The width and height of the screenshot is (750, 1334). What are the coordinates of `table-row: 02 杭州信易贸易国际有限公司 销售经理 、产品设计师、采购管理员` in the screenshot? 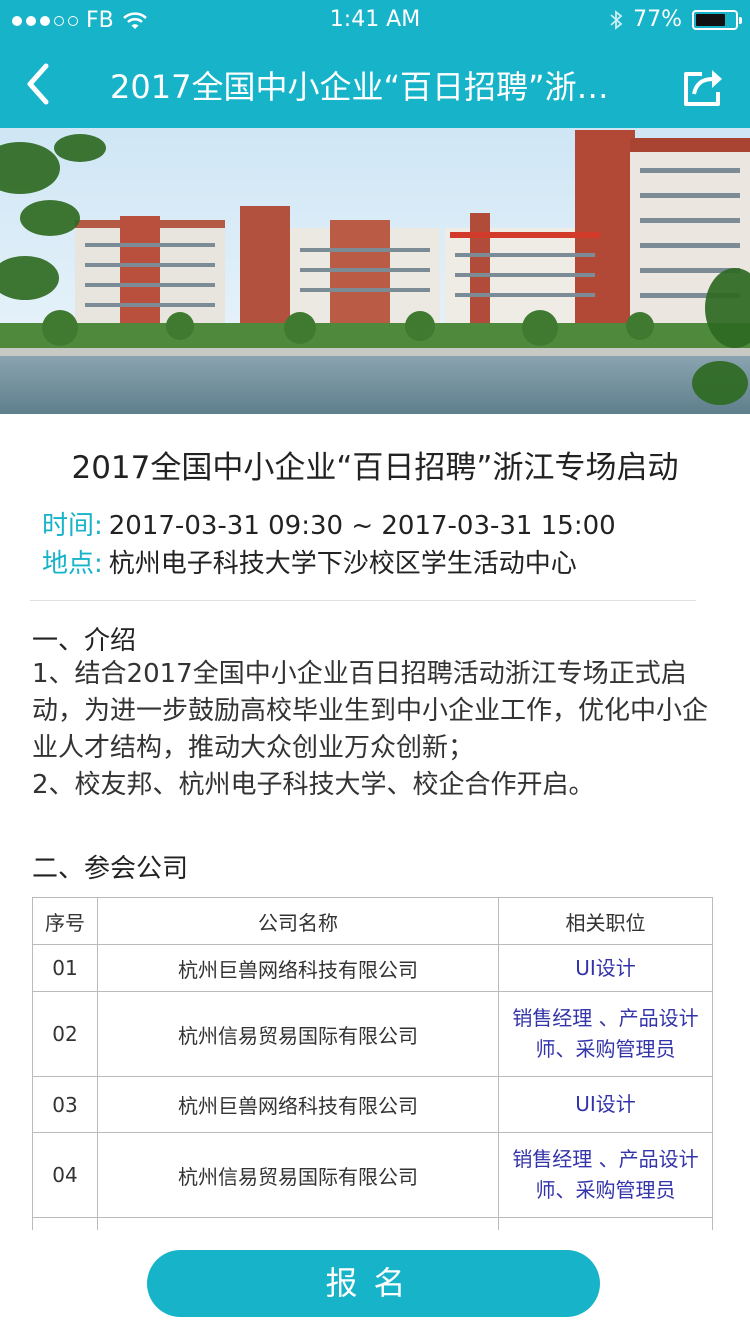 It's located at (372, 1034).